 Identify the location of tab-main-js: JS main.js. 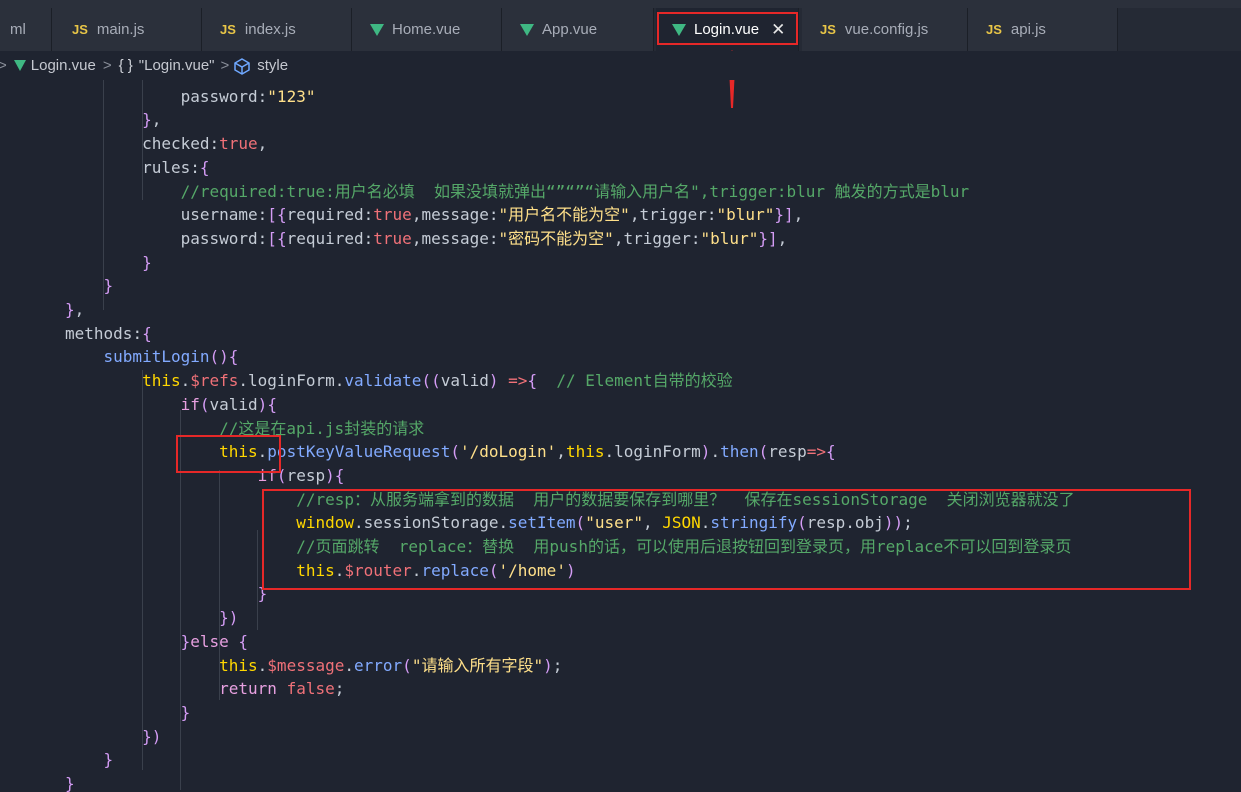
(127, 29).